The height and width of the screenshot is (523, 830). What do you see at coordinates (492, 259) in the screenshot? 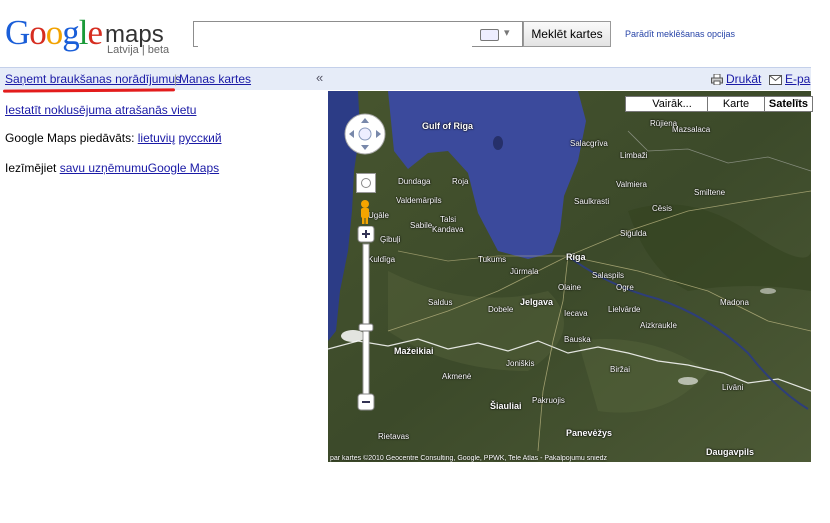
I see `map-label-tukums: Tukums` at bounding box center [492, 259].